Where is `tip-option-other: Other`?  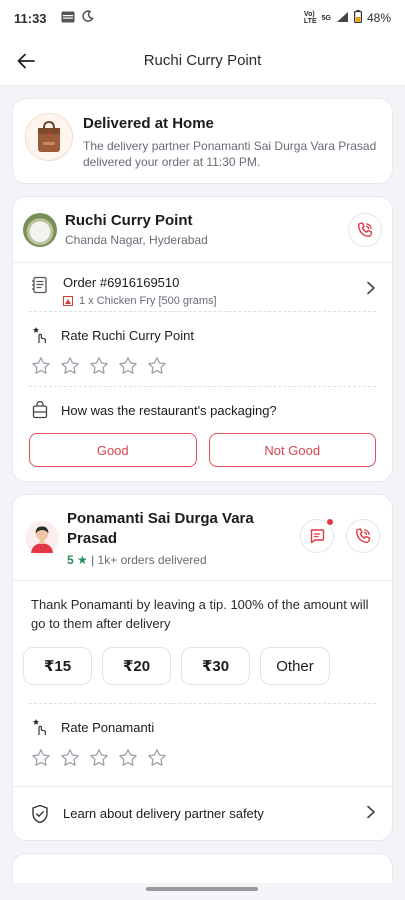 tip-option-other: Other is located at coordinates (295, 666).